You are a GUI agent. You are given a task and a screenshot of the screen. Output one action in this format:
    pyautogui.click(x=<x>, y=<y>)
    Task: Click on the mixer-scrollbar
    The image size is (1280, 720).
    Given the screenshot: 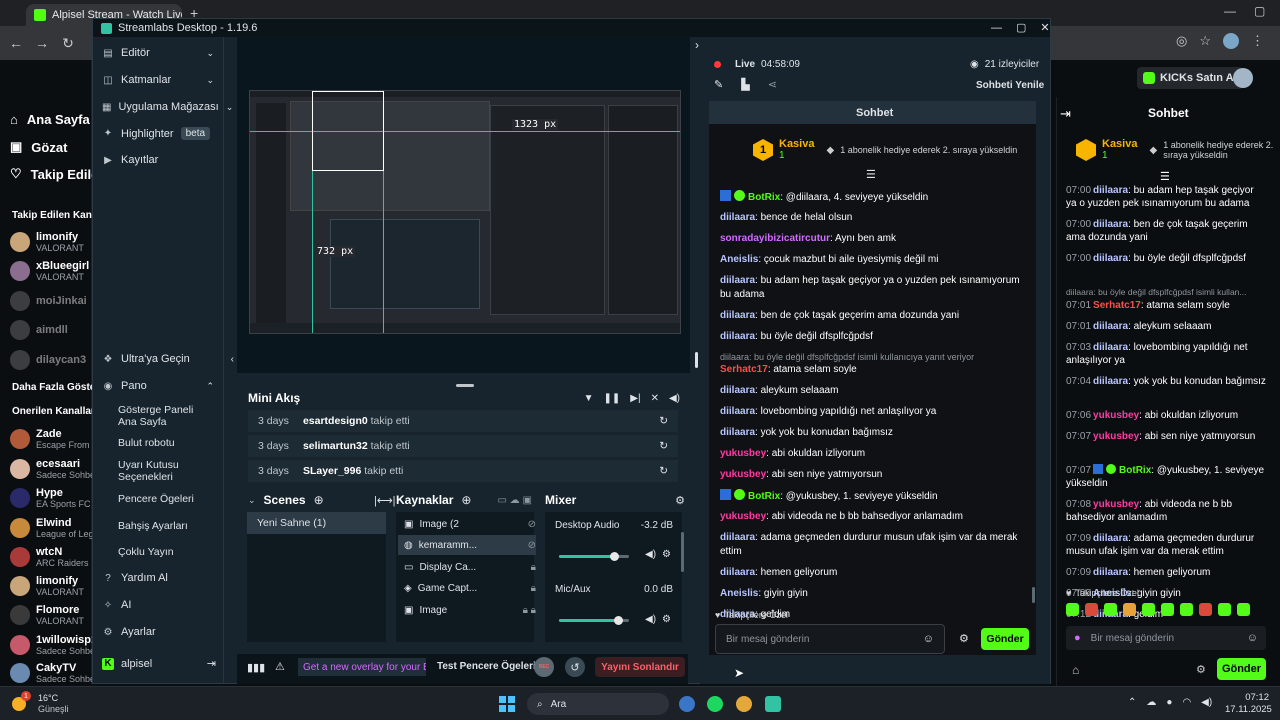 What is the action you would take?
    pyautogui.click(x=682, y=552)
    